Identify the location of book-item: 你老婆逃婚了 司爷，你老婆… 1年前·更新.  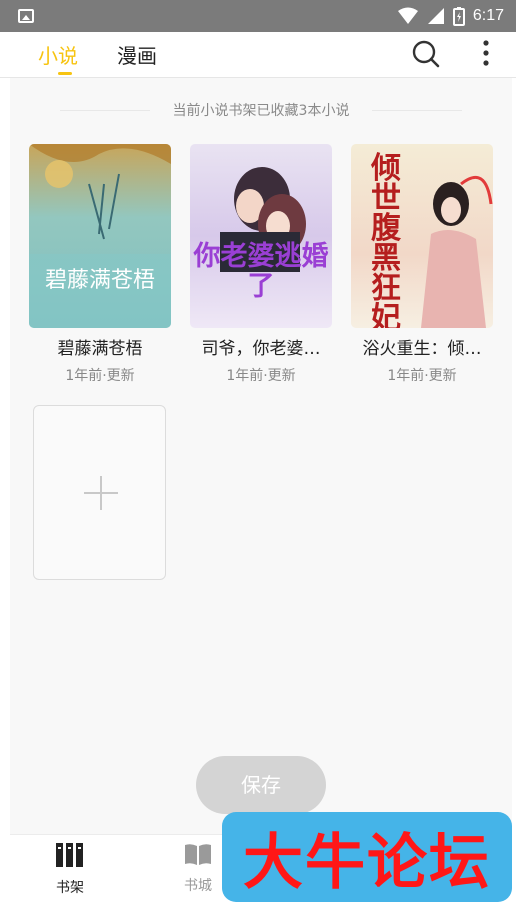
(261, 264).